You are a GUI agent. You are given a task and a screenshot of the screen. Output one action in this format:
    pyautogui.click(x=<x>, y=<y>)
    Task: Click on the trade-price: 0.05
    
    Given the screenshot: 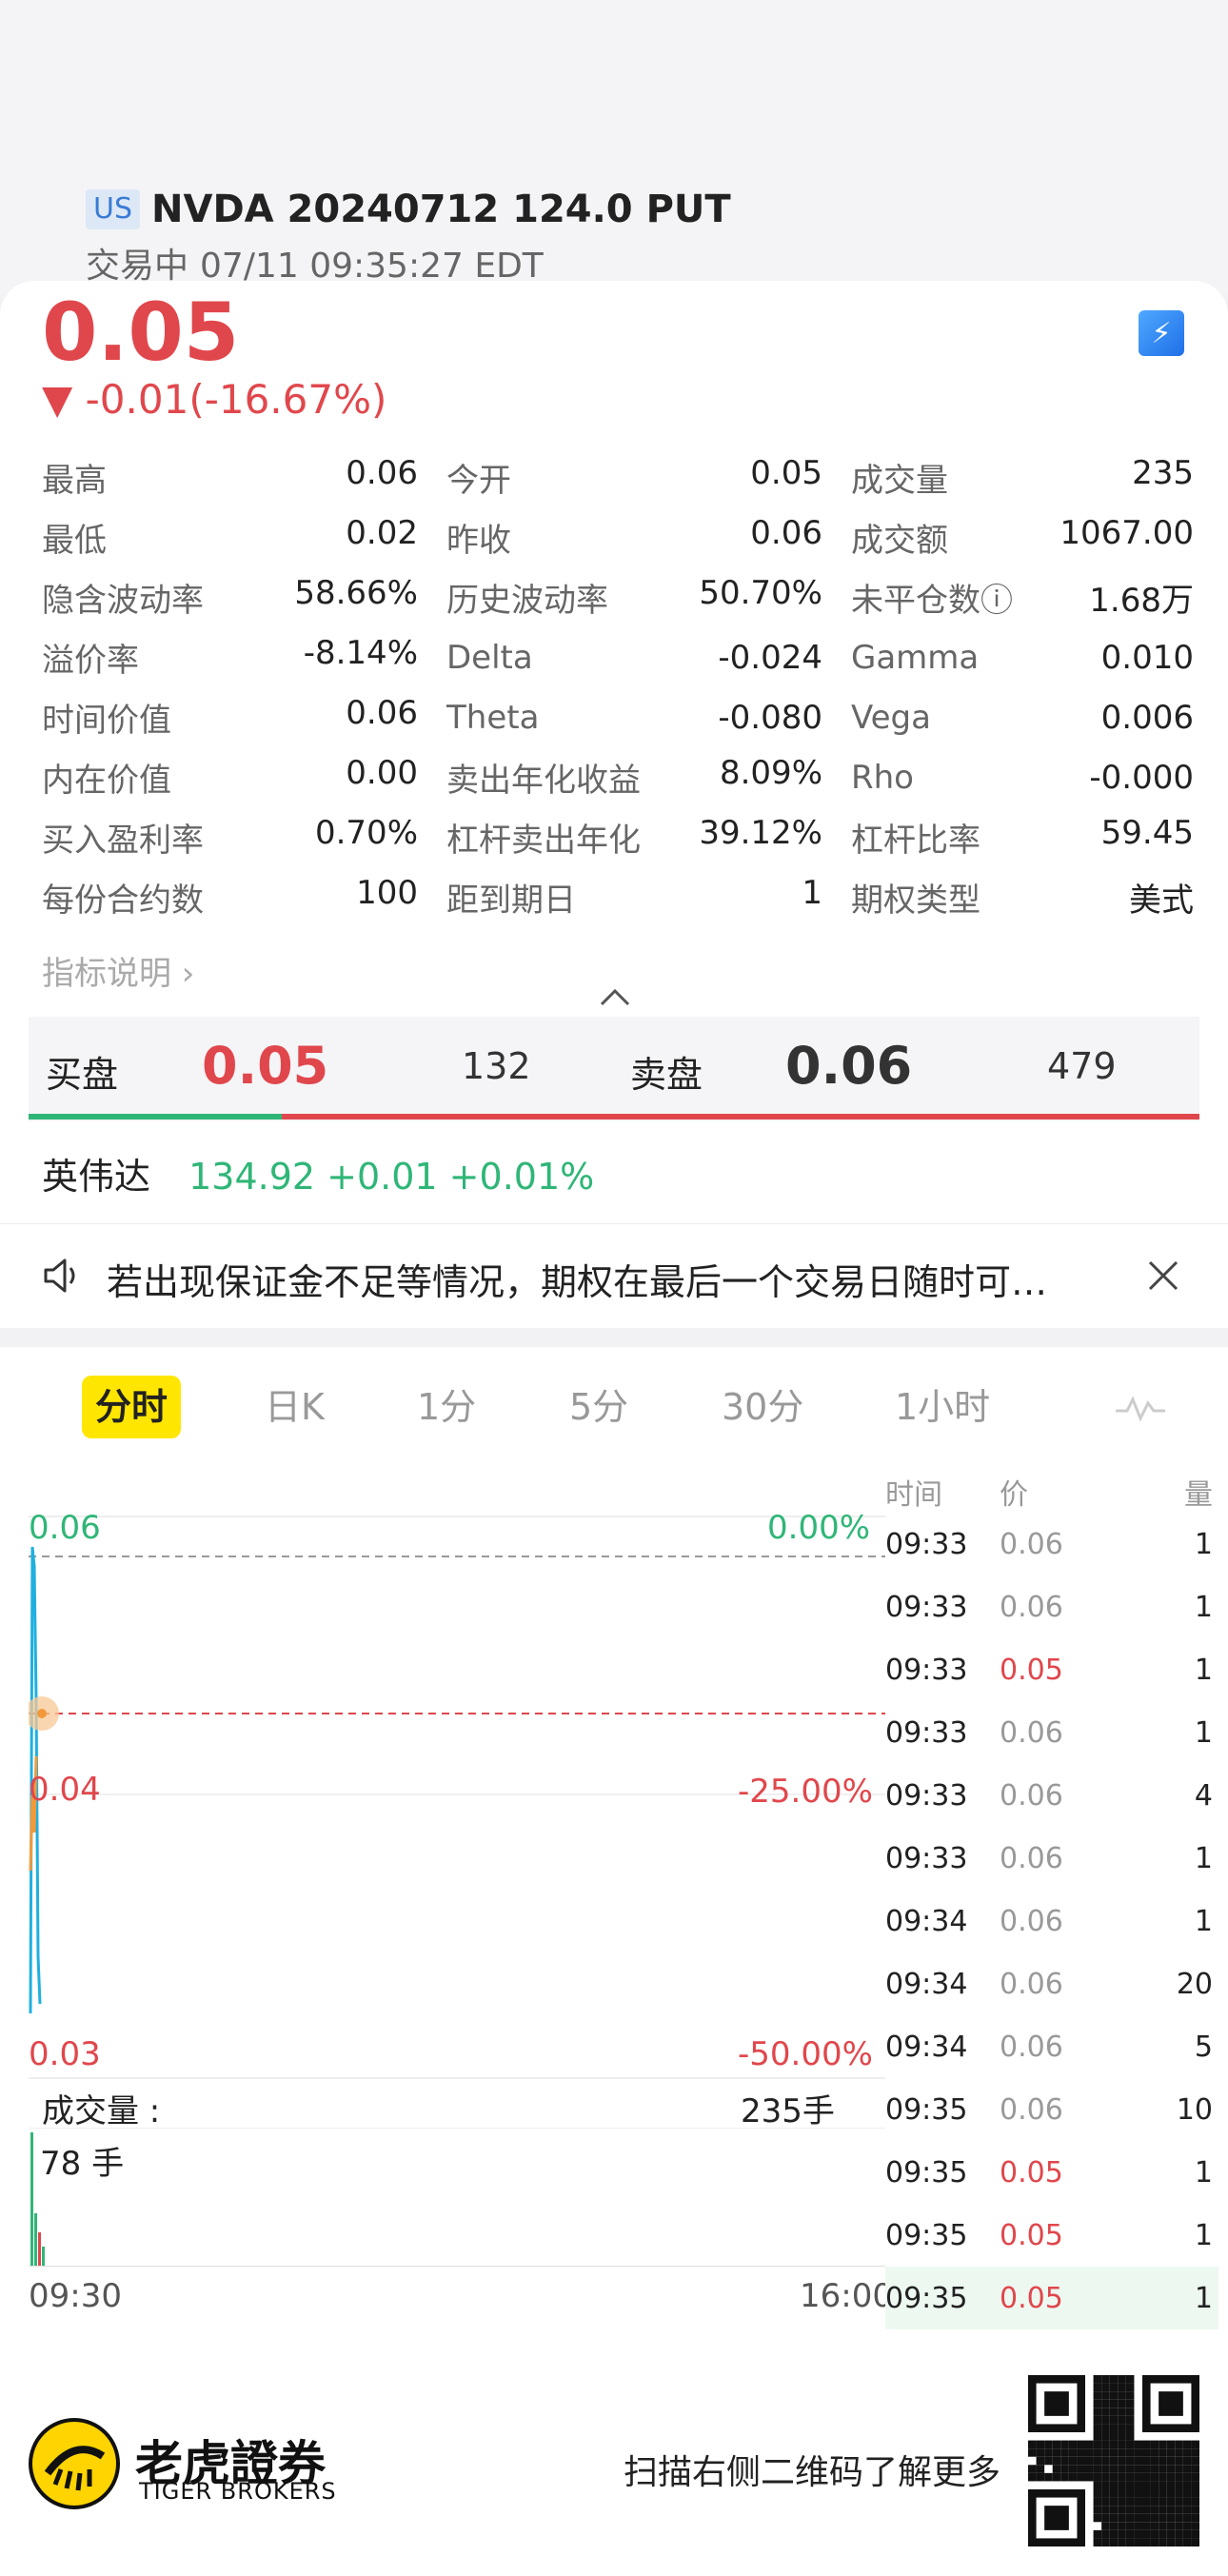 What is the action you would take?
    pyautogui.click(x=1031, y=1670)
    